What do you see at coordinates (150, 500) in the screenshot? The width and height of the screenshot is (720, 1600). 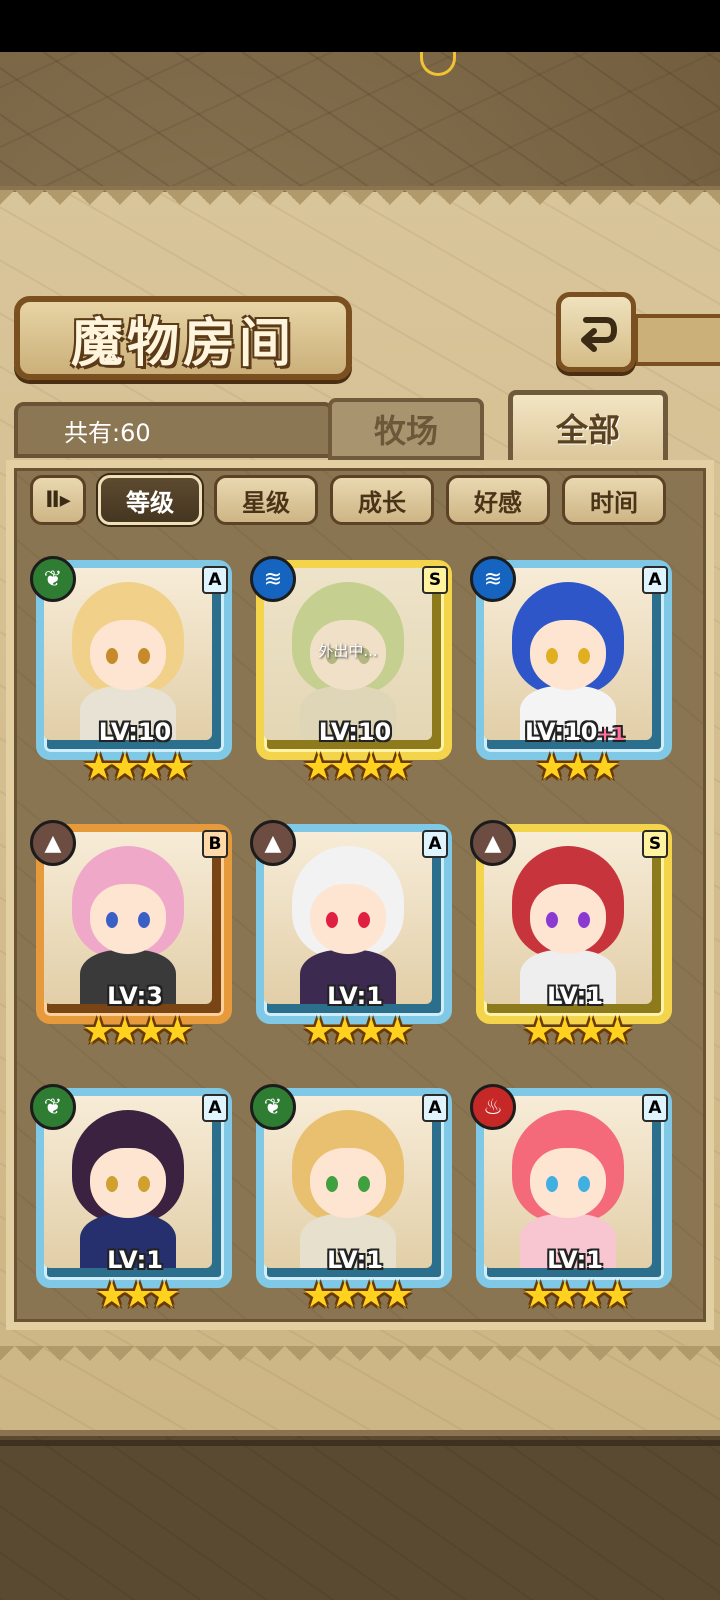 I see `sort-level-button: 等级` at bounding box center [150, 500].